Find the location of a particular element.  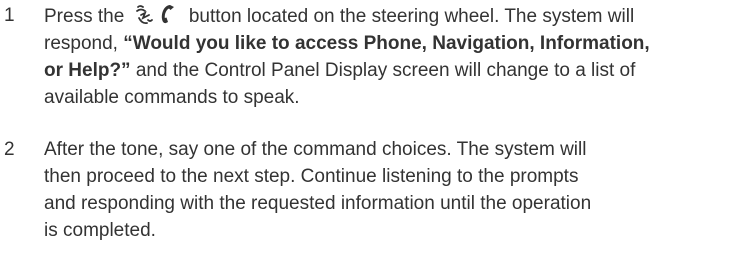

system-prompt-quote-part-2: or Help?” is located at coordinates (87, 70).